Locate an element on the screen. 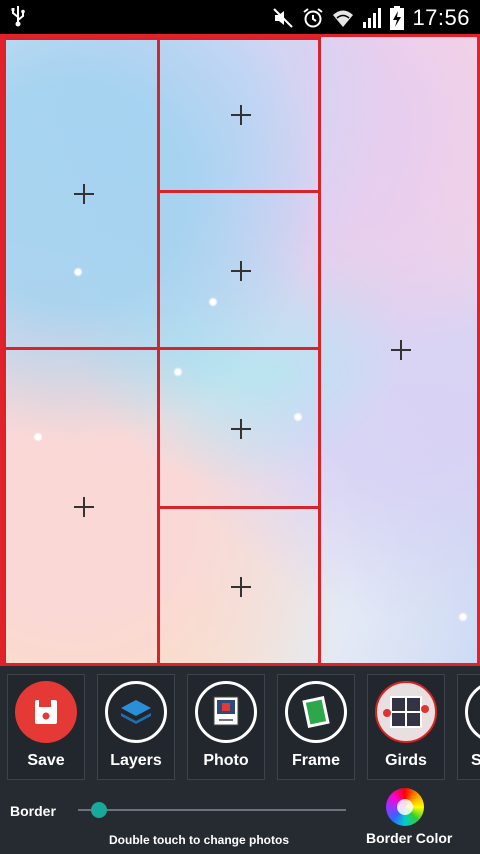  border-label: Border is located at coordinates (33, 811).